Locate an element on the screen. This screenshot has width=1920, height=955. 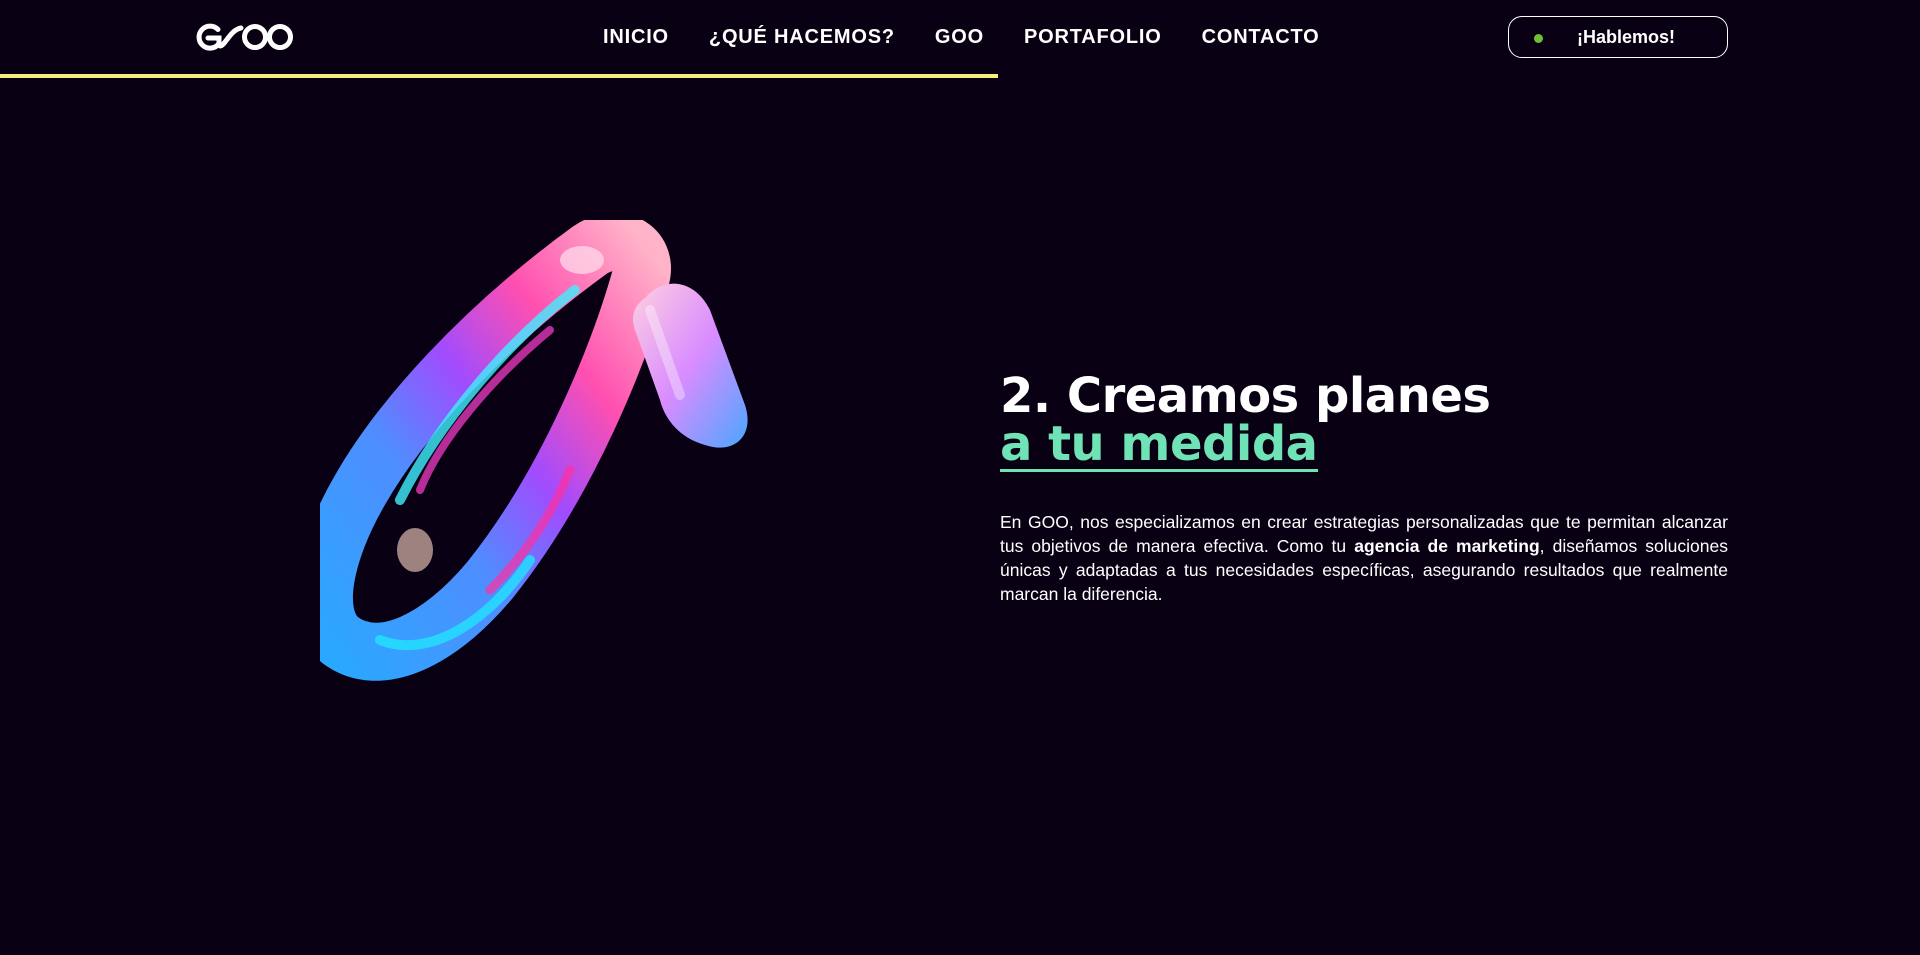
nav-item-portafolio: PORTAFOLIO is located at coordinates (1093, 37).